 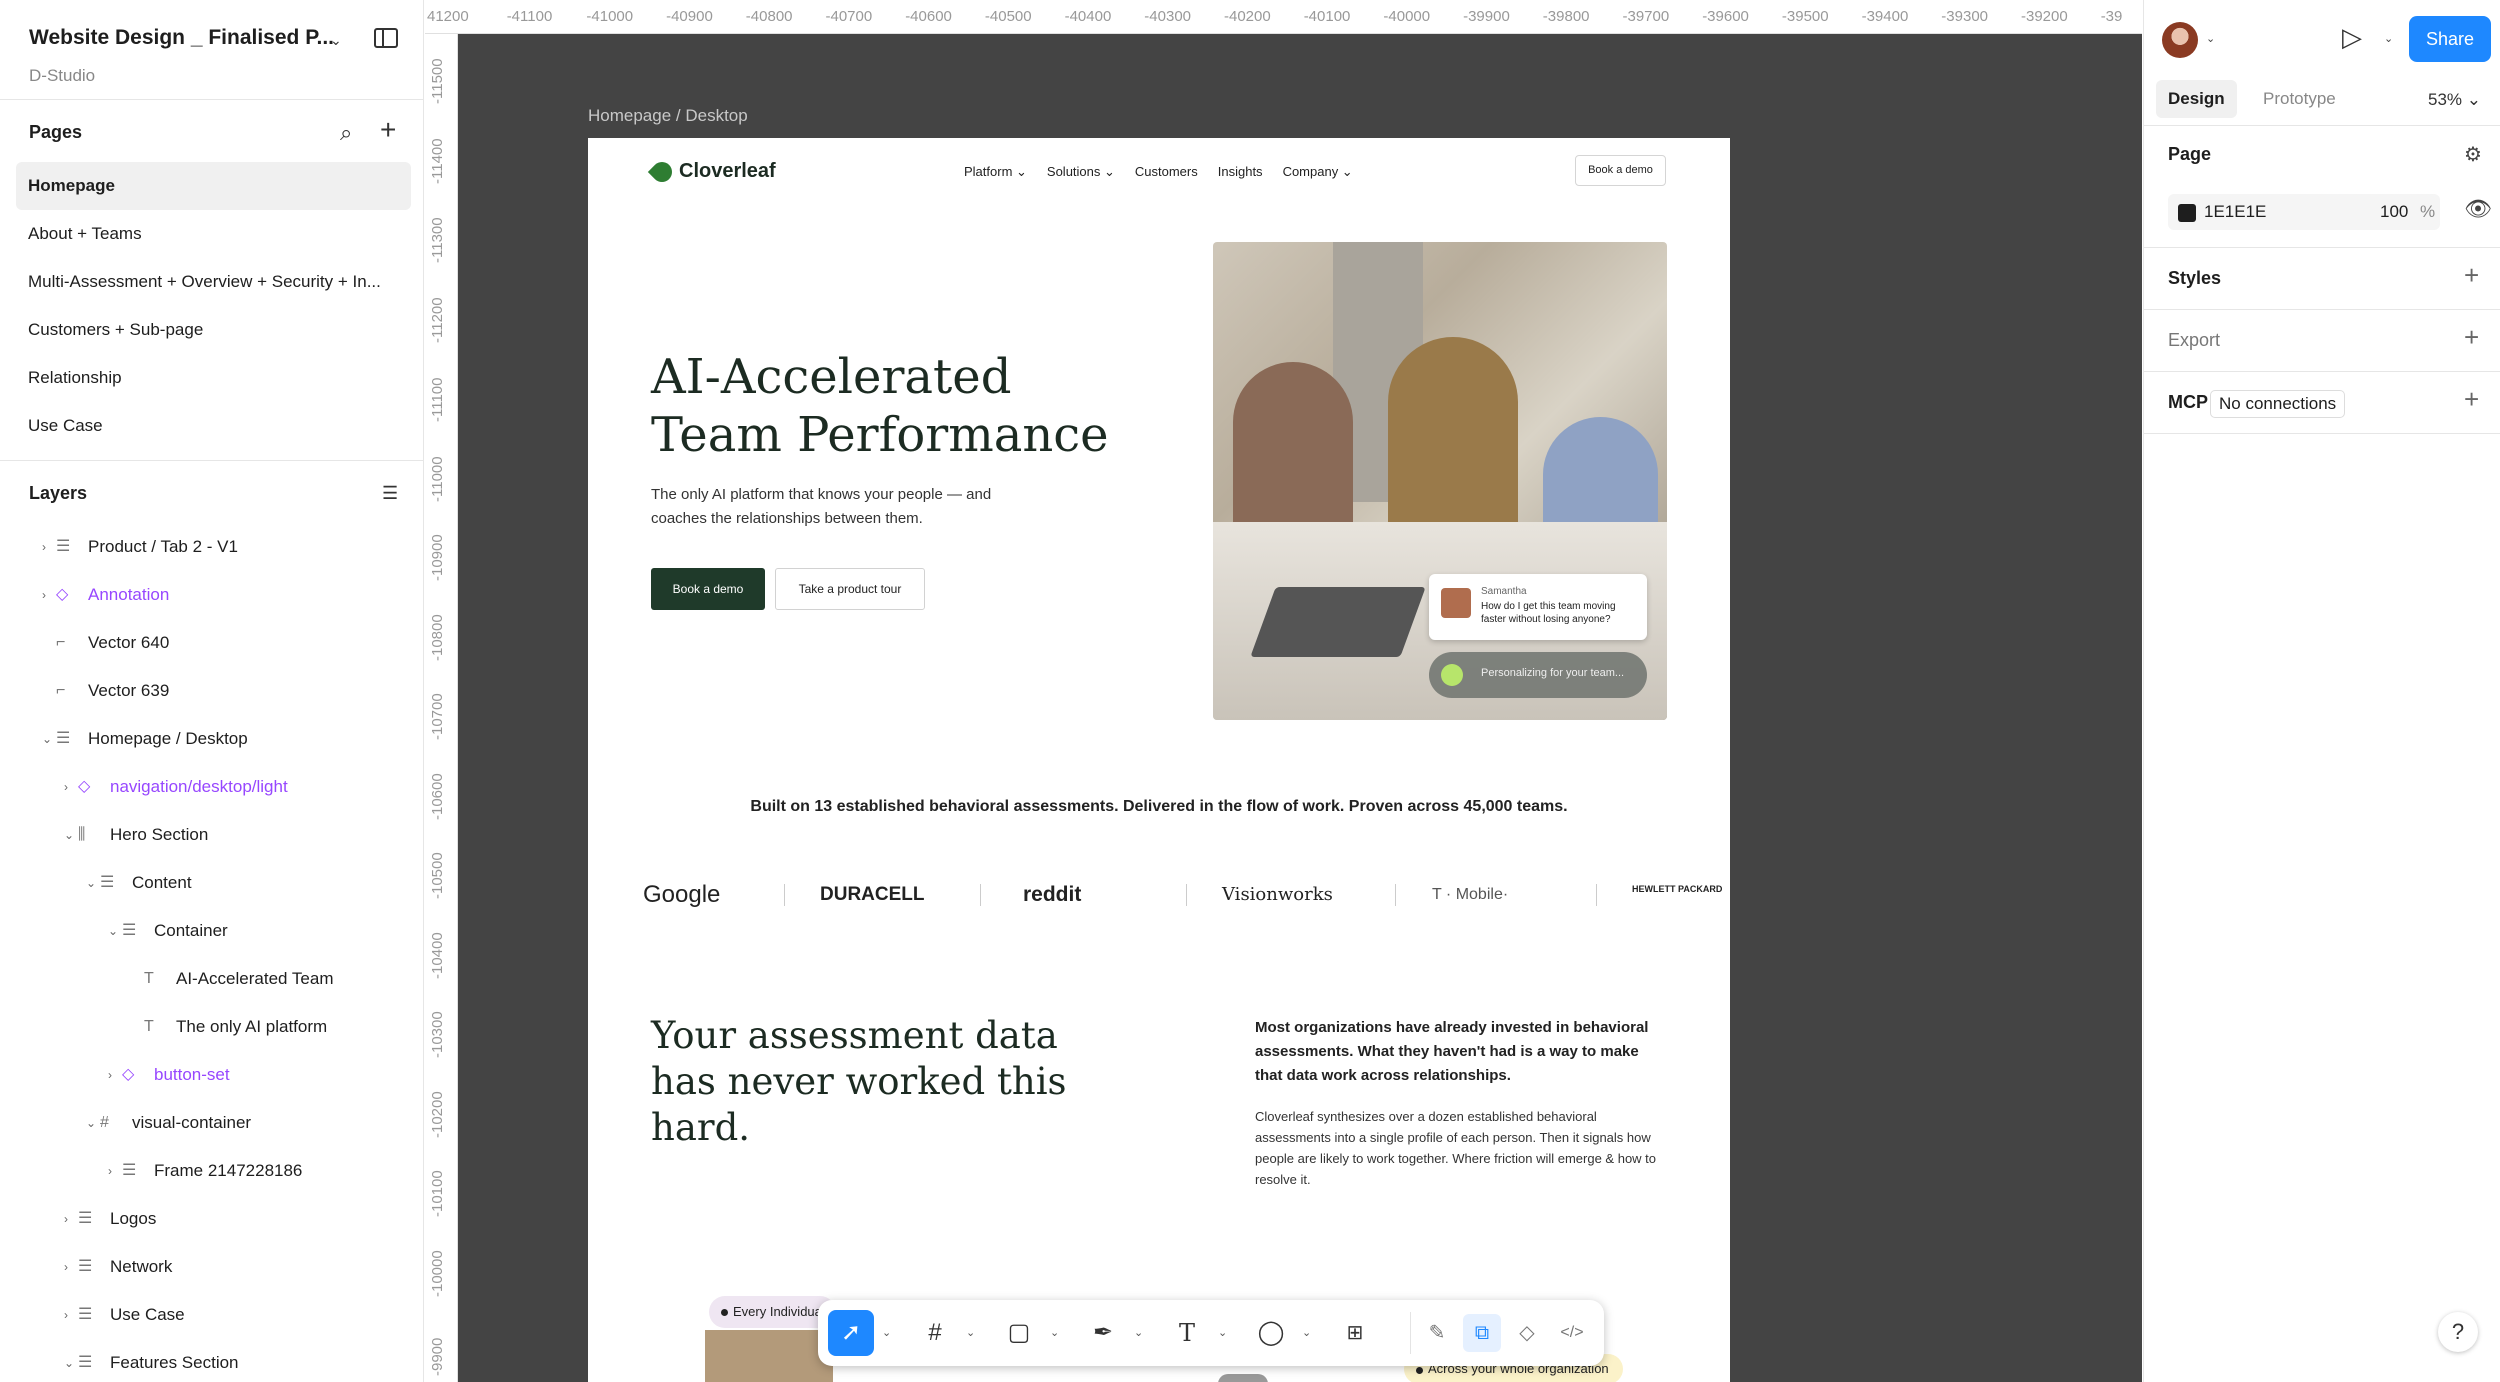 I want to click on comment-tool-icon: ◯, so click(x=1271, y=1333).